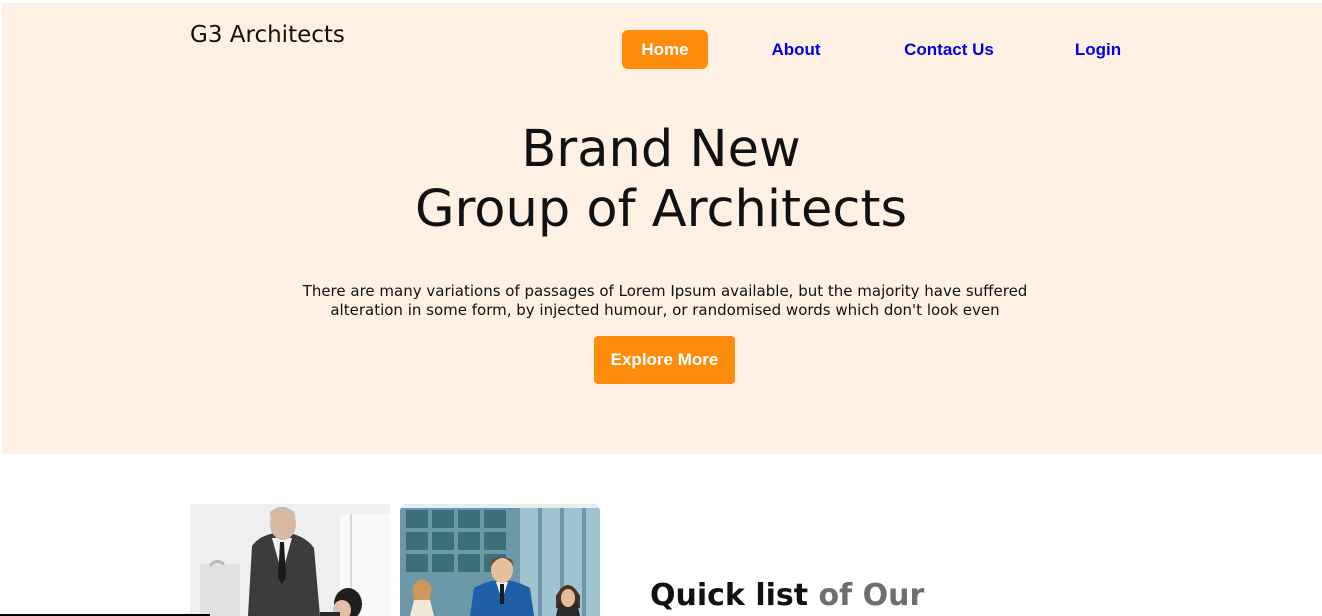 The image size is (1322, 616). What do you see at coordinates (949, 49) in the screenshot?
I see `nav-contact-link: Contact Us` at bounding box center [949, 49].